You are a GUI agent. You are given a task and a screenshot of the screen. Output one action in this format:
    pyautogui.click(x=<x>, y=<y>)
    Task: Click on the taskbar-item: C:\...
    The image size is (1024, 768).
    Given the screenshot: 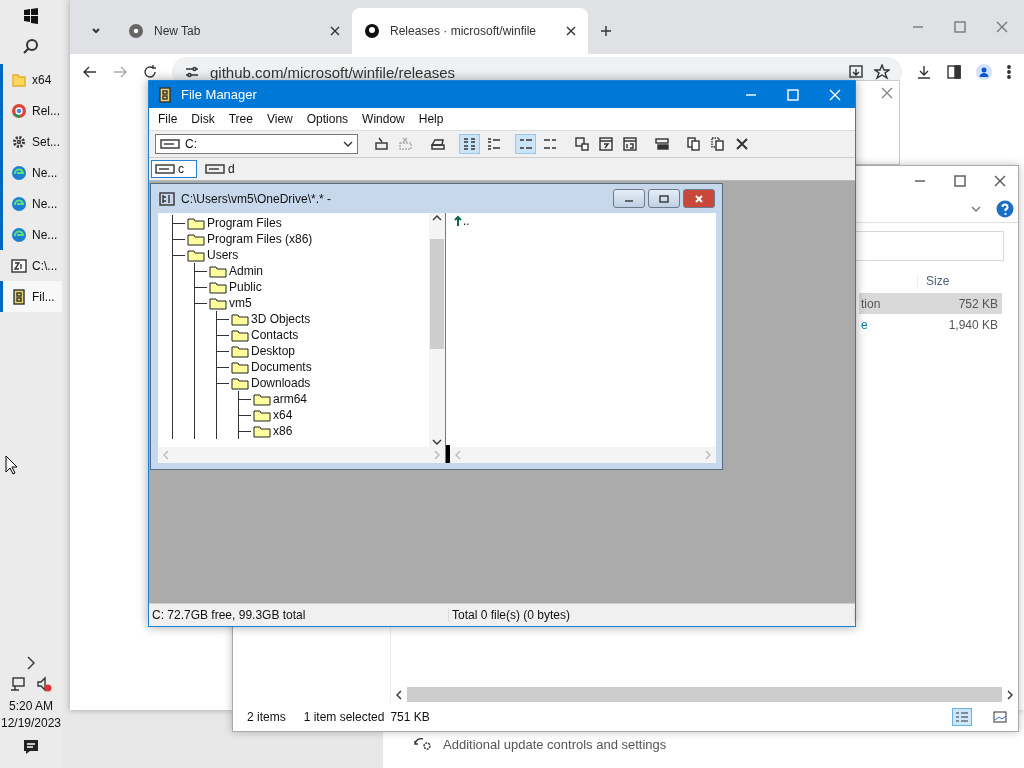 What is the action you would take?
    pyautogui.click(x=31, y=265)
    